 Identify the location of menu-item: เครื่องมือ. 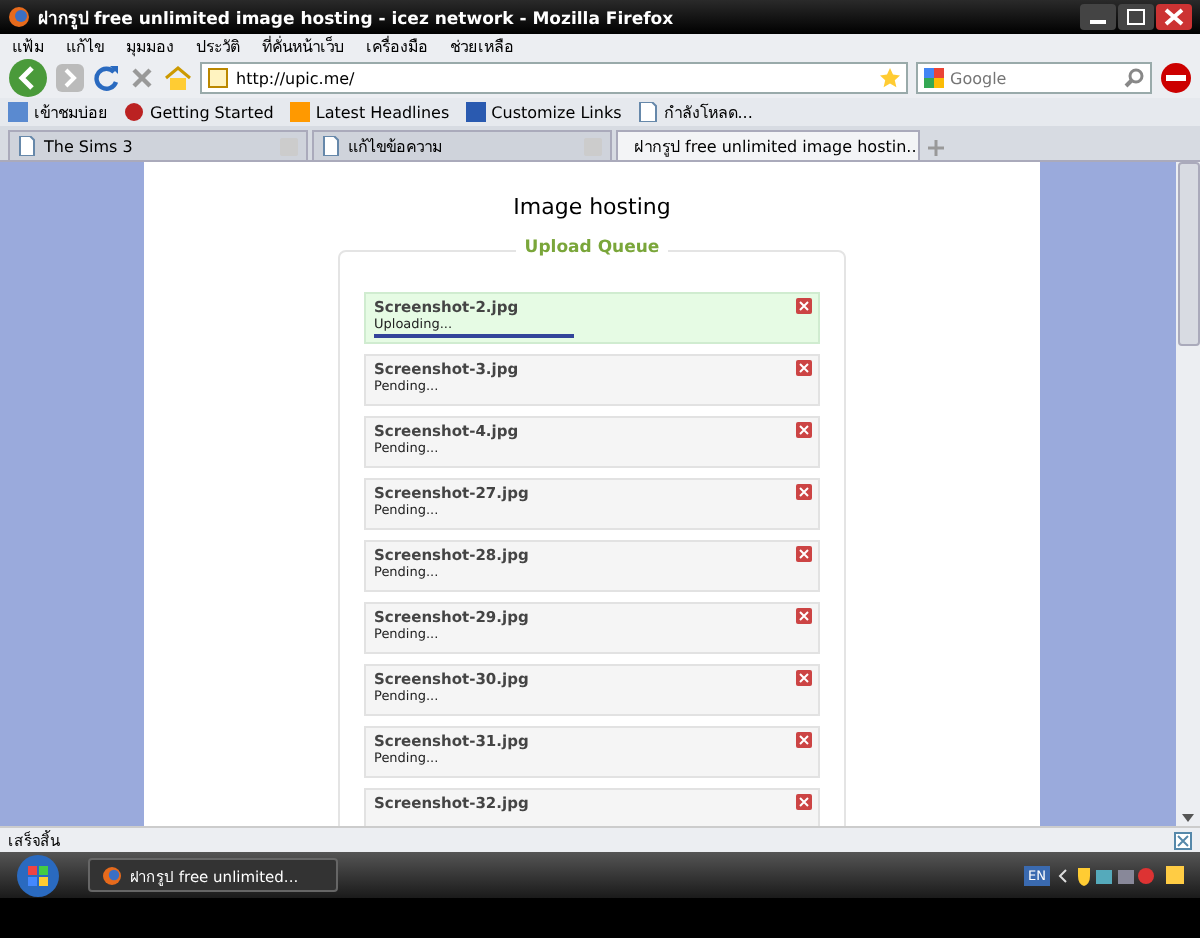
(397, 46).